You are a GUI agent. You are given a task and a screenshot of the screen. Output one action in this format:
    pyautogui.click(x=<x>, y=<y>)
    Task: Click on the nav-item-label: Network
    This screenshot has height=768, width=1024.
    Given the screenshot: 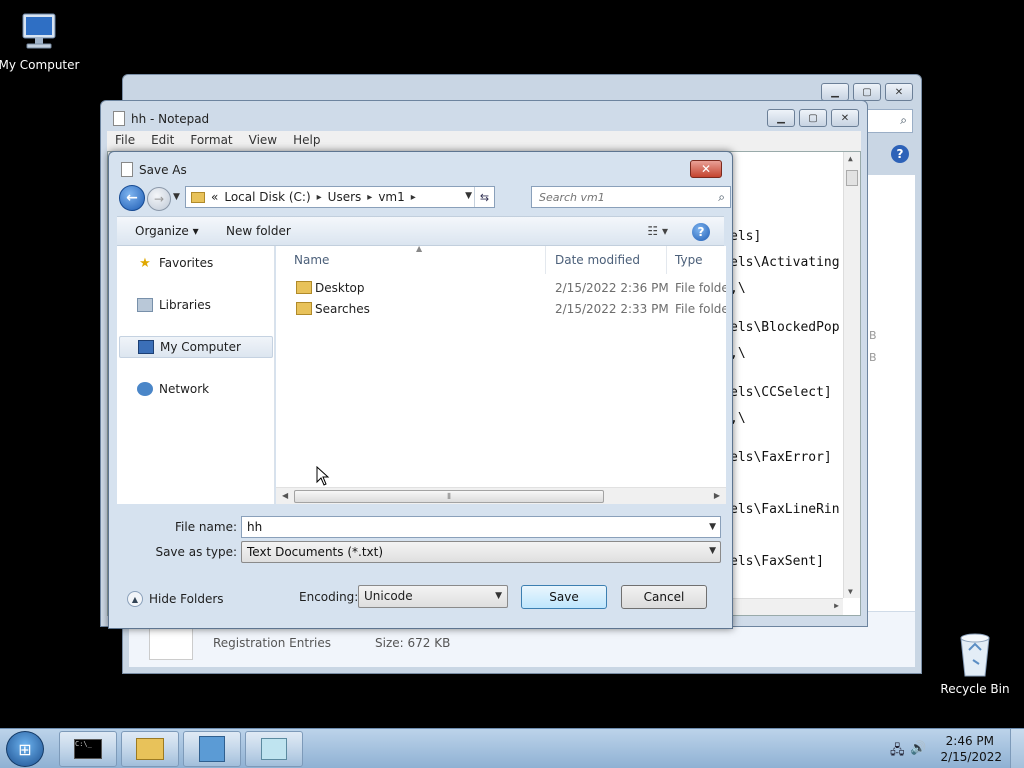 What is the action you would take?
    pyautogui.click(x=184, y=389)
    